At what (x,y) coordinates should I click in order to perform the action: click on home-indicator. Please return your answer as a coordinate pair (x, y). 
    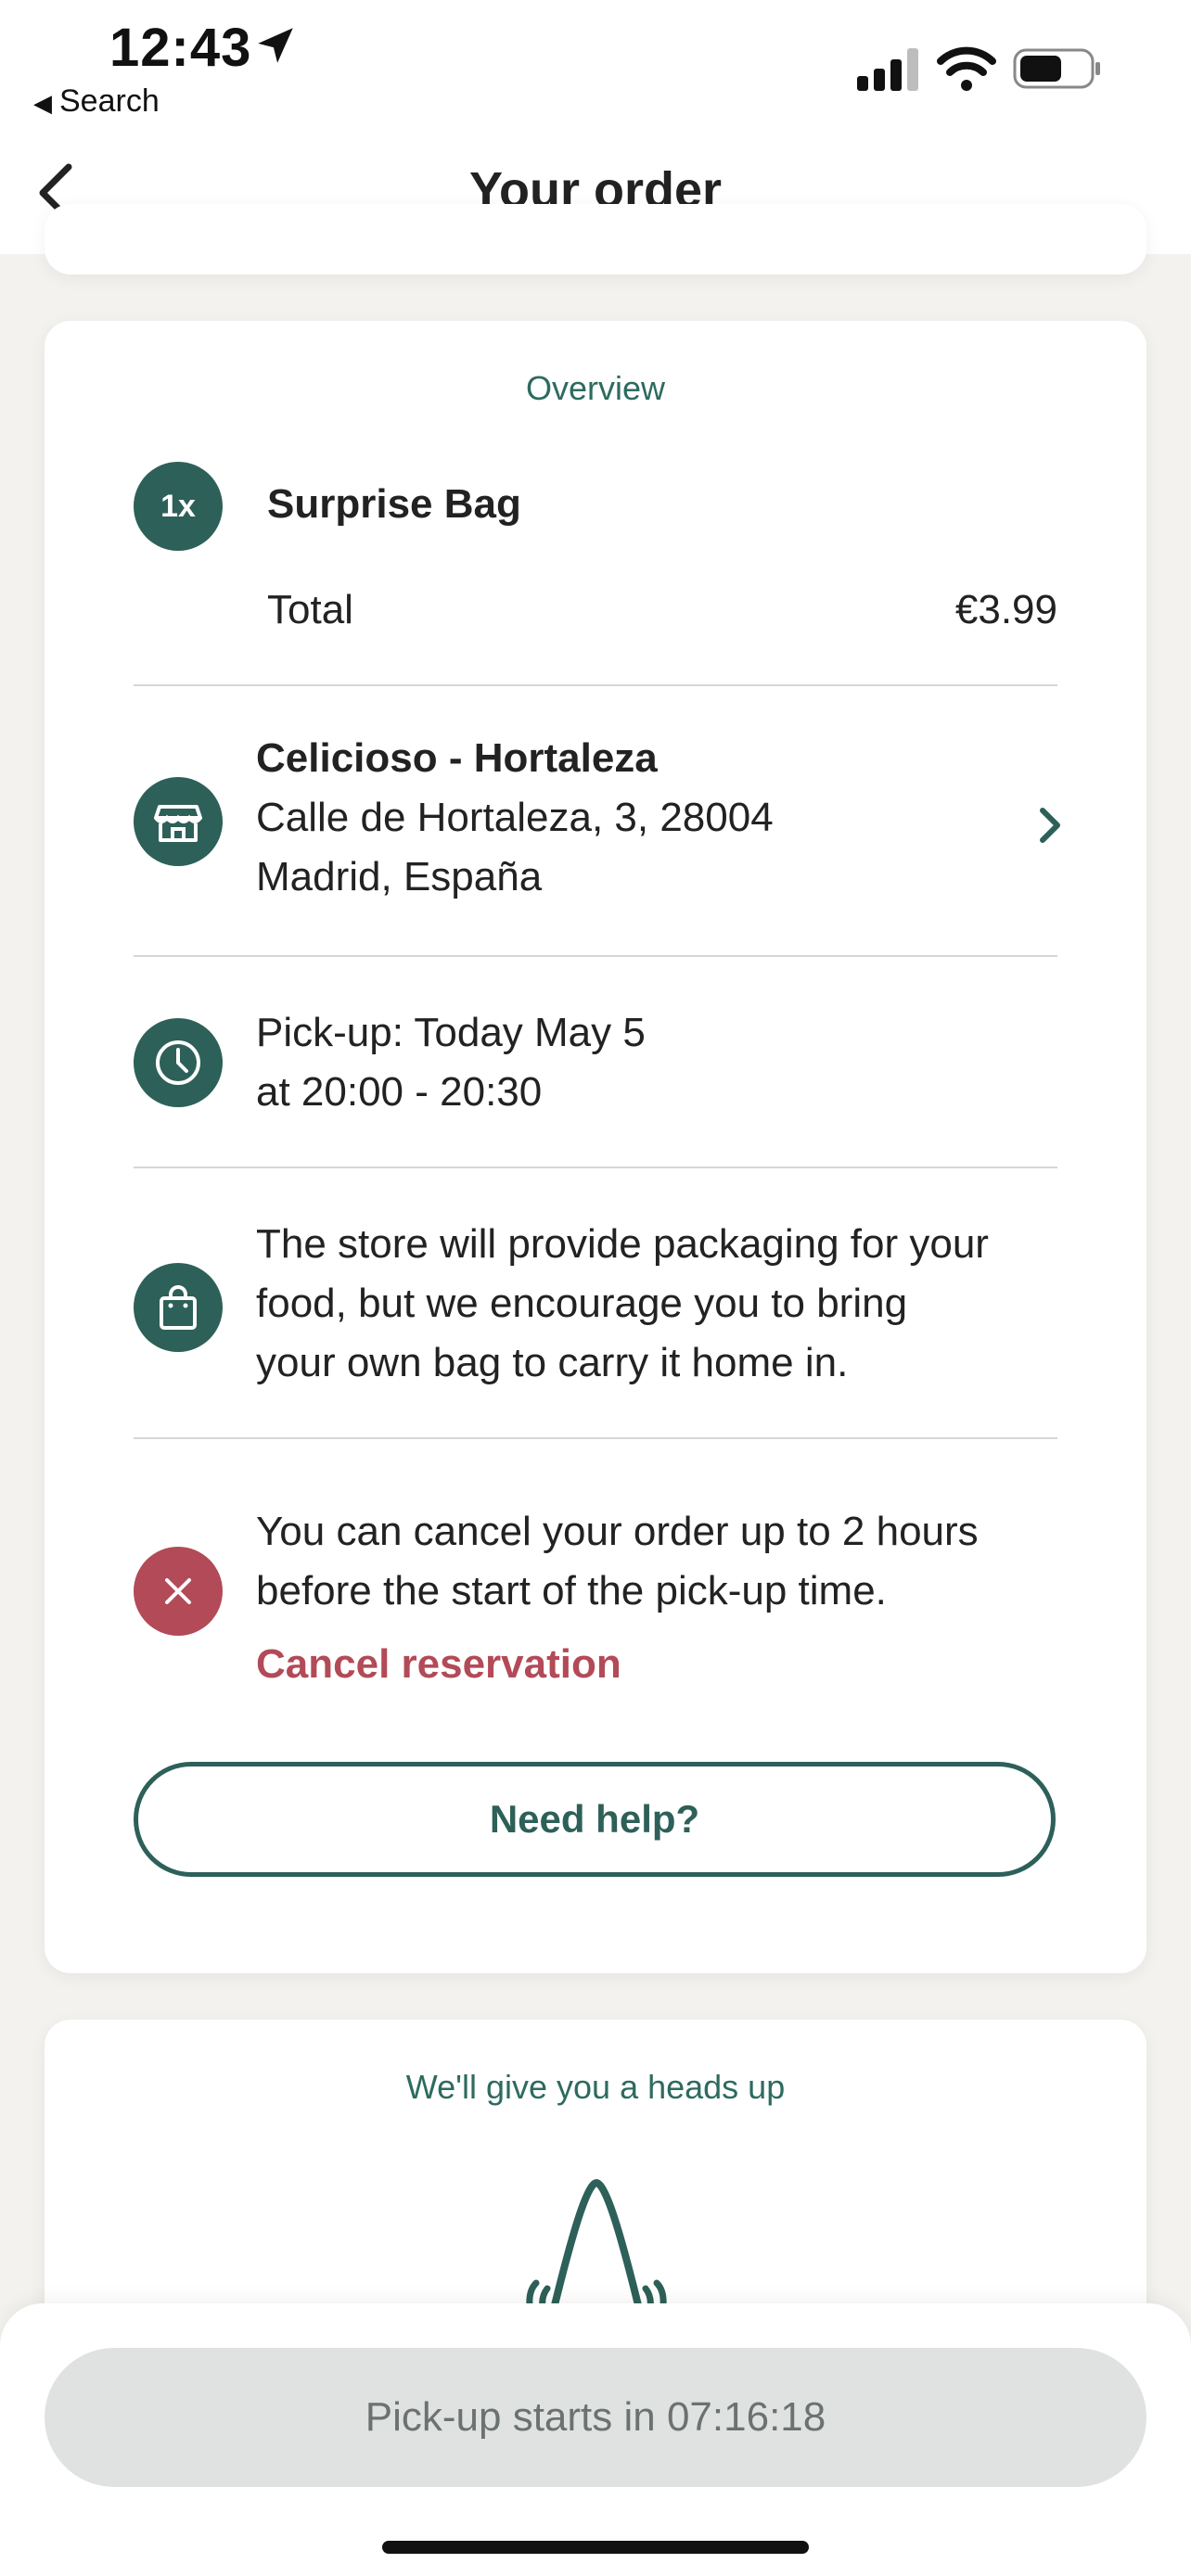
    Looking at the image, I should click on (595, 2547).